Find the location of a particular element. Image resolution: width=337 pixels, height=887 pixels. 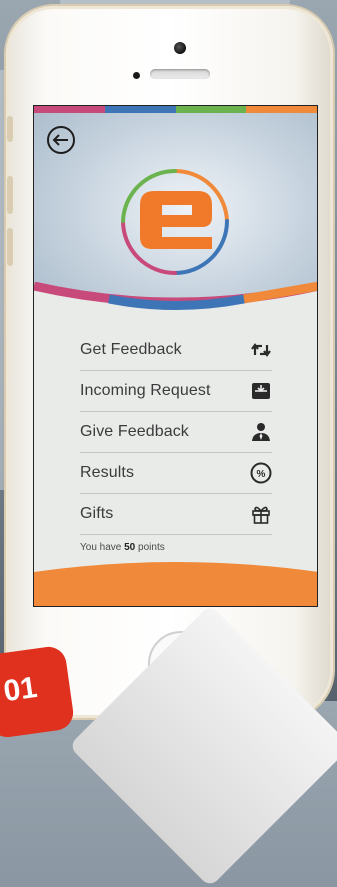

app-logo is located at coordinates (175, 222).